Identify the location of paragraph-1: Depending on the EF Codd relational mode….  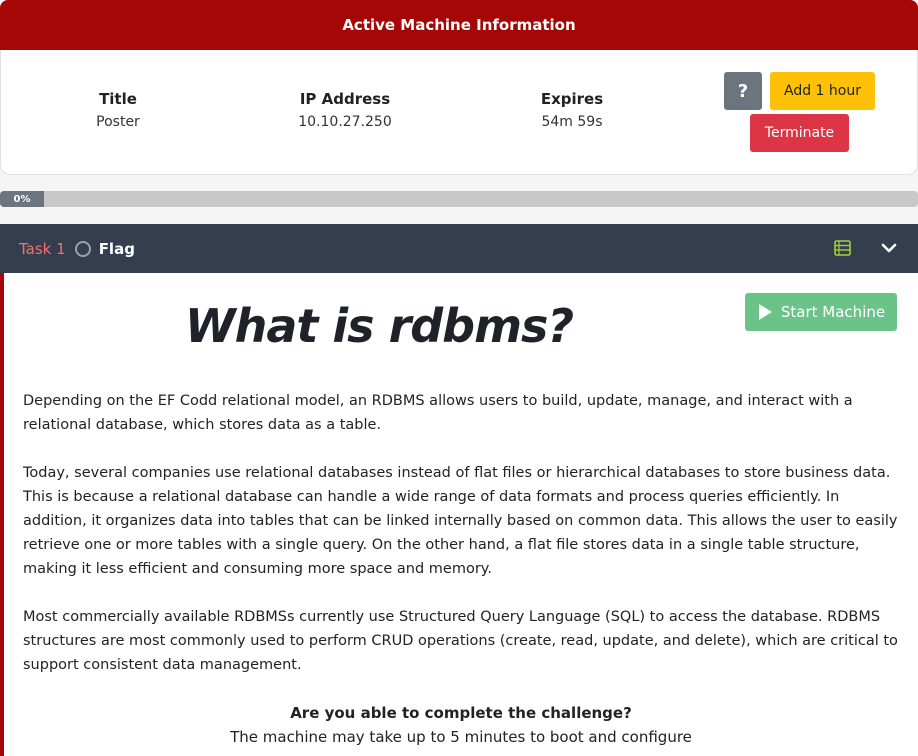
(438, 413).